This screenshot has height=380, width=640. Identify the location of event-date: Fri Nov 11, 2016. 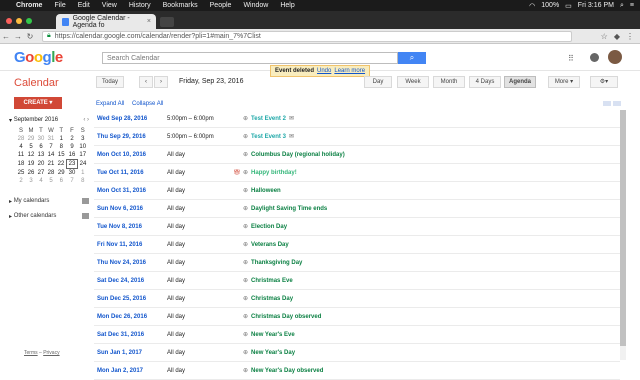
(130, 245).